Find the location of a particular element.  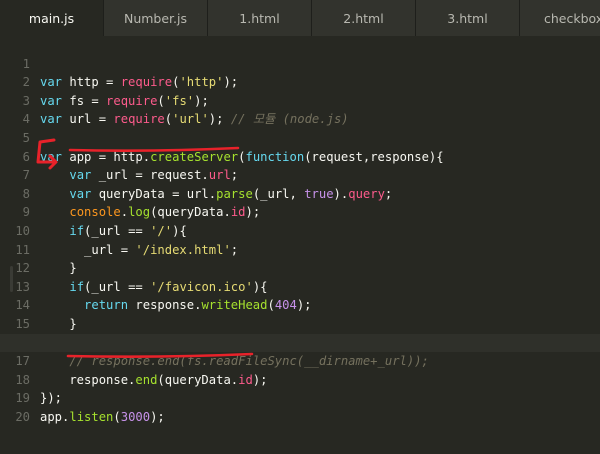

code-line: 10 _url = '/index.html'; is located at coordinates (300, 230).